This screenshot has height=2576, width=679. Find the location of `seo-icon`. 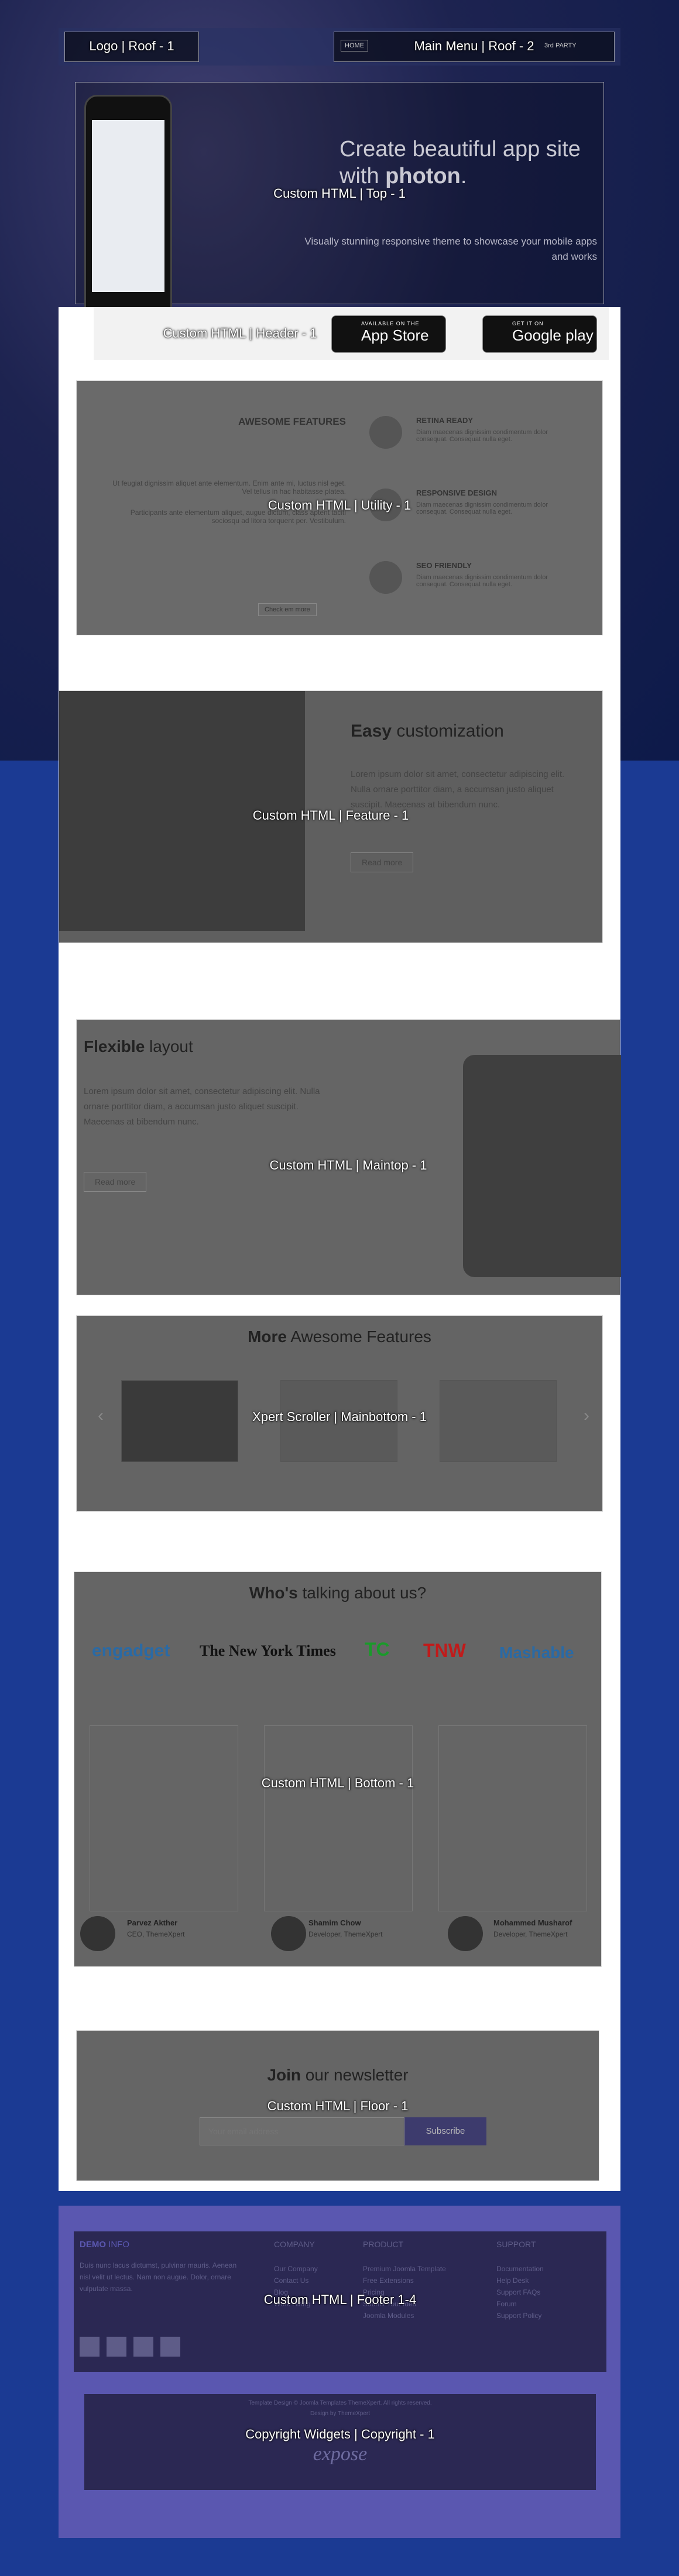

seo-icon is located at coordinates (385, 577).